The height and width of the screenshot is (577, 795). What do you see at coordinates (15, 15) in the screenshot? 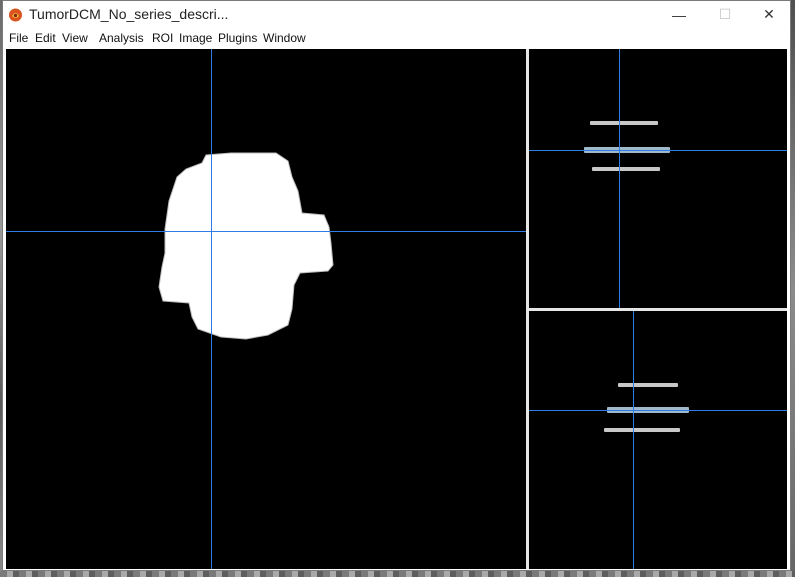
I see `app-icon` at bounding box center [15, 15].